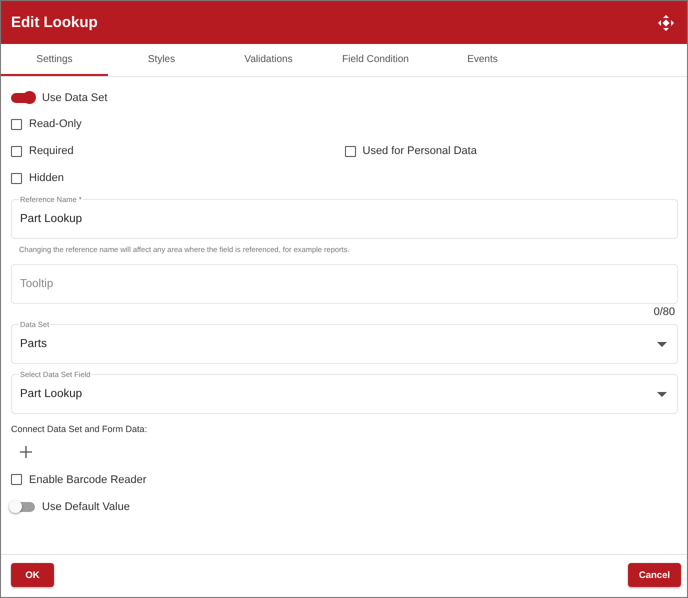 The image size is (688, 598). Describe the element at coordinates (54, 22) in the screenshot. I see `window-title: Edit Lookup` at that location.